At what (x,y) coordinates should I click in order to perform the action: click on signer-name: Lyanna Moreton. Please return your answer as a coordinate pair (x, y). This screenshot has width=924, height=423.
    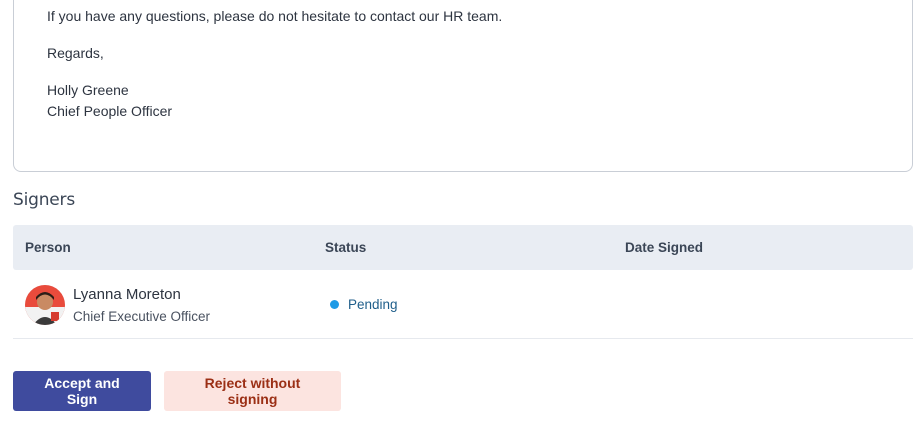
    Looking at the image, I should click on (127, 294).